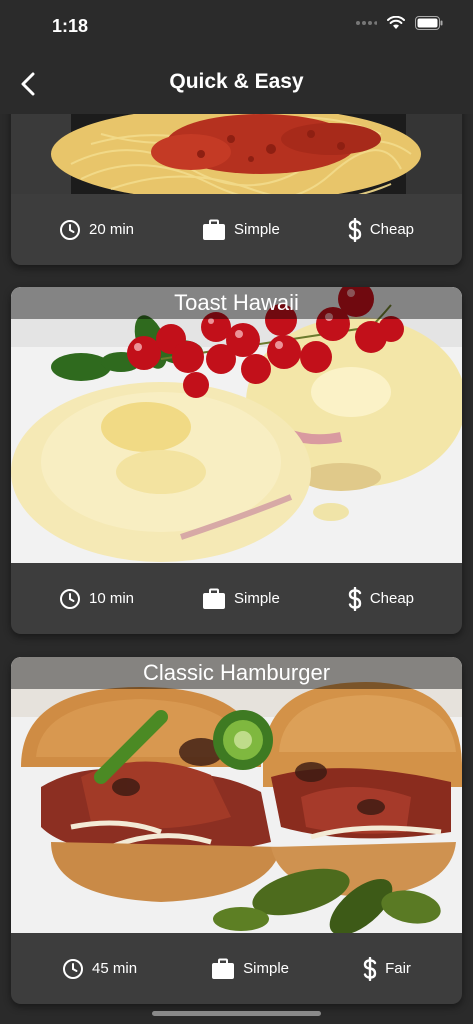 The height and width of the screenshot is (1024, 473). I want to click on duration: 10 min, so click(96, 599).